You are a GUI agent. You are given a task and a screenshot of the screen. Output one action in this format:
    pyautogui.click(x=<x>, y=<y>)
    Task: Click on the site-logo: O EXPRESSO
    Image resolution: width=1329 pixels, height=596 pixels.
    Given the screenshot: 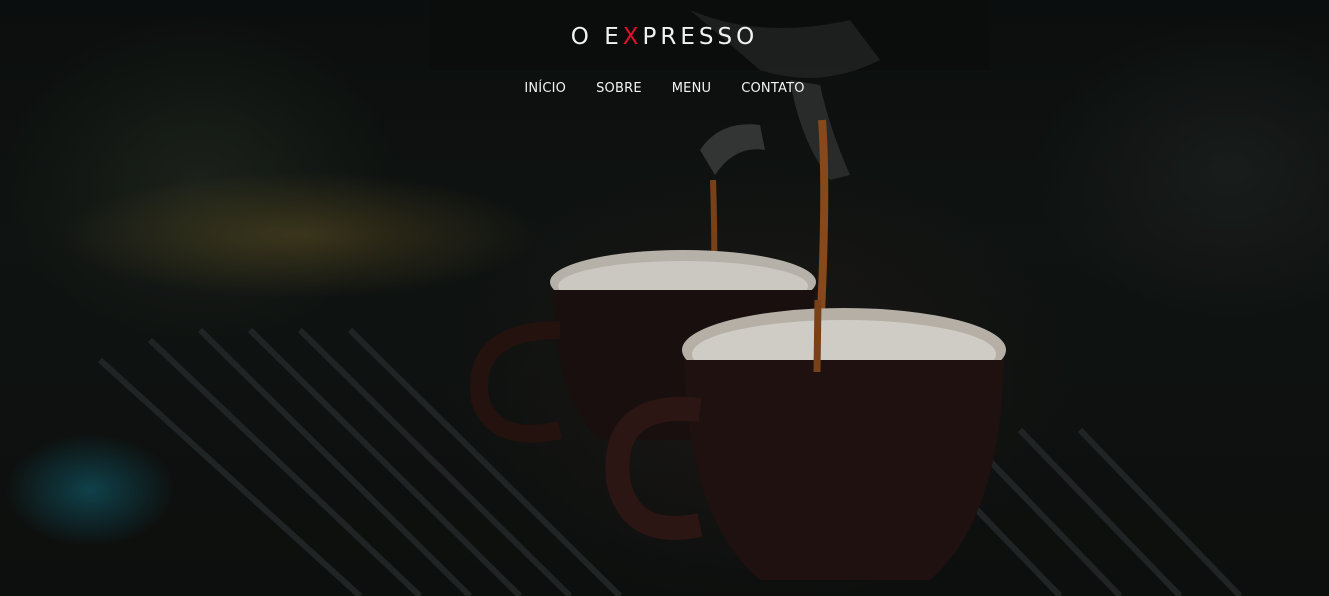 What is the action you would take?
    pyautogui.click(x=664, y=37)
    